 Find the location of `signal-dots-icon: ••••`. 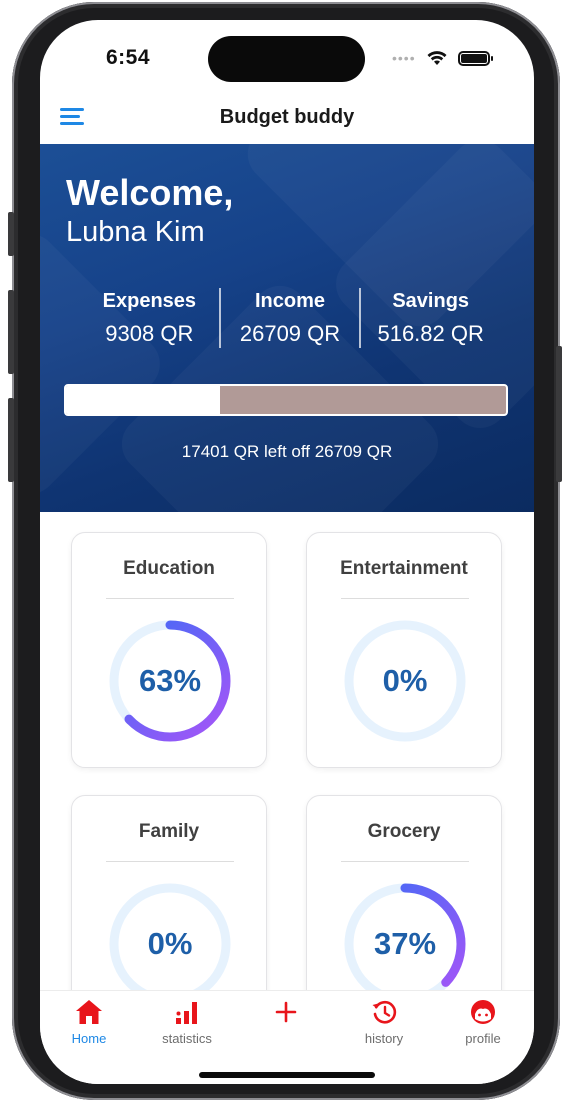

signal-dots-icon: •••• is located at coordinates (404, 58).